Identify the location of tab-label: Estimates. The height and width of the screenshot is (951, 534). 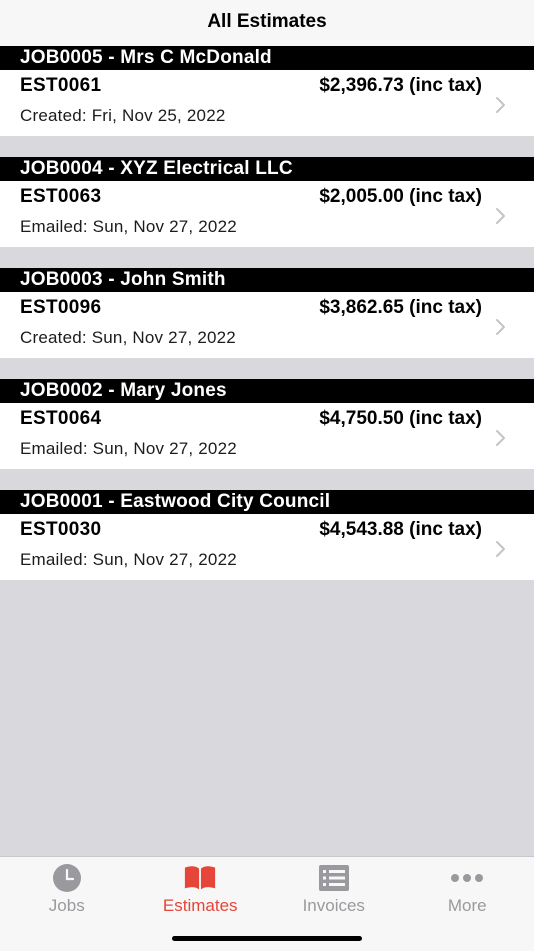
(200, 906).